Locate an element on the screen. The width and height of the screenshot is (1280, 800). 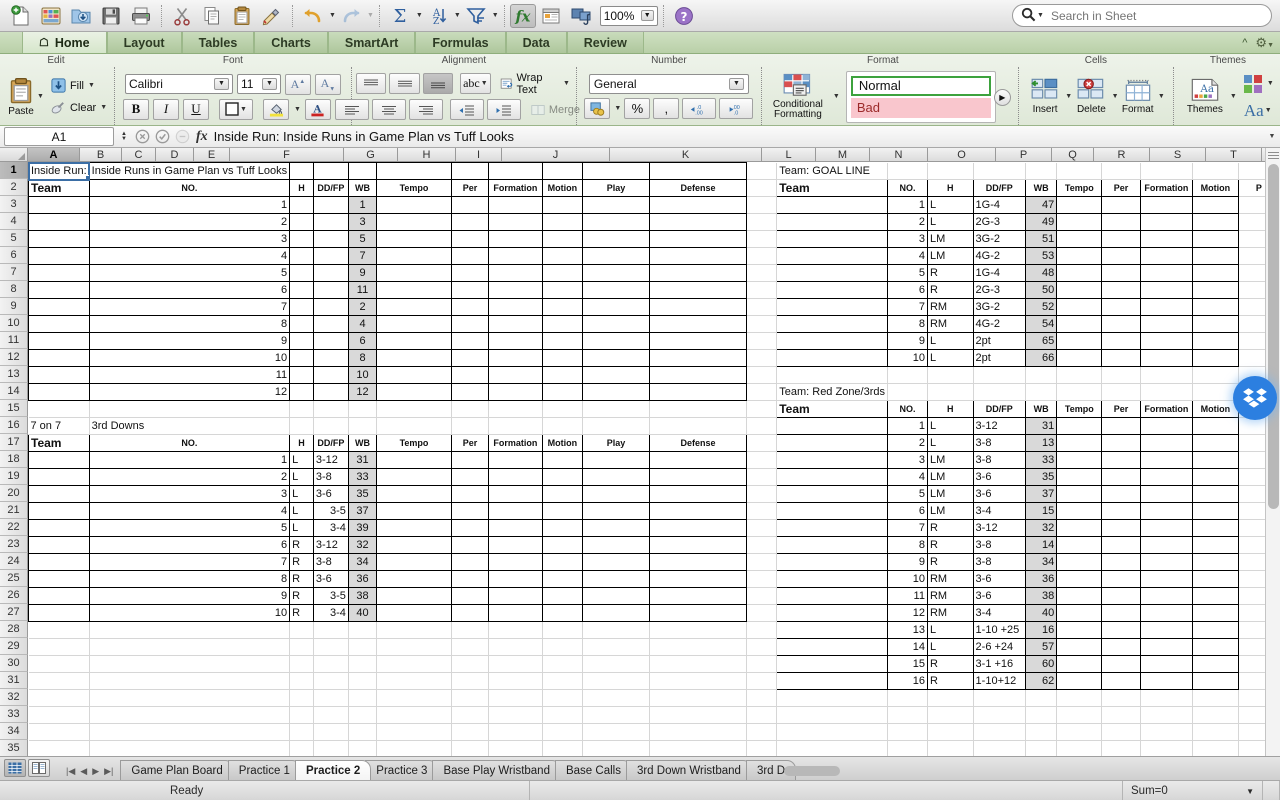
cell-N24: 9 is located at coordinates (907, 562).